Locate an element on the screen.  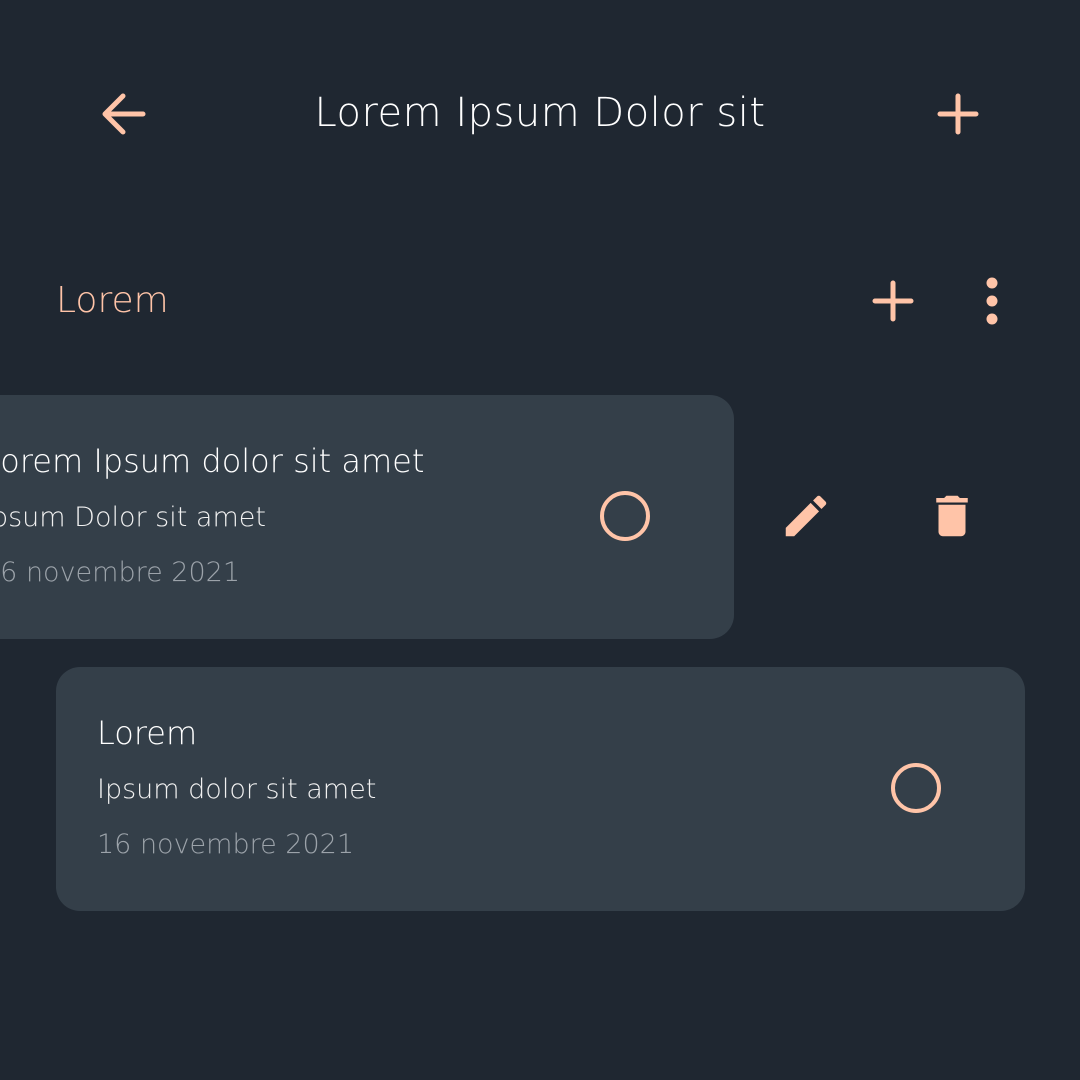
more-vertical-icon is located at coordinates (992, 301).